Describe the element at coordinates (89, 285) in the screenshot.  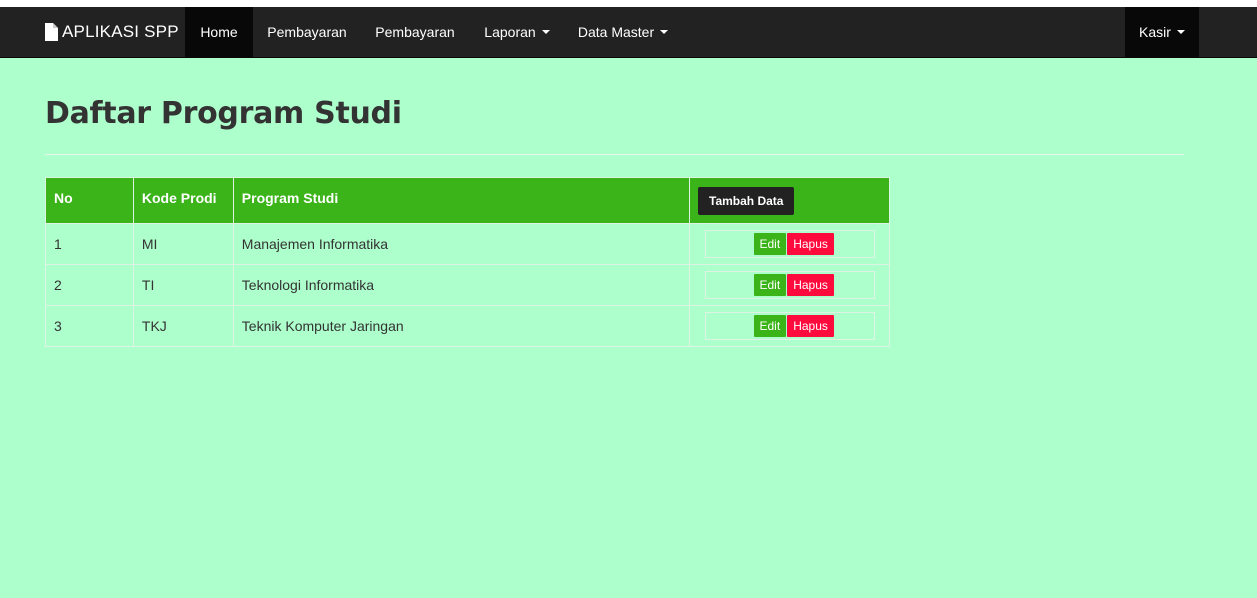
I see `cell-no: 2` at that location.